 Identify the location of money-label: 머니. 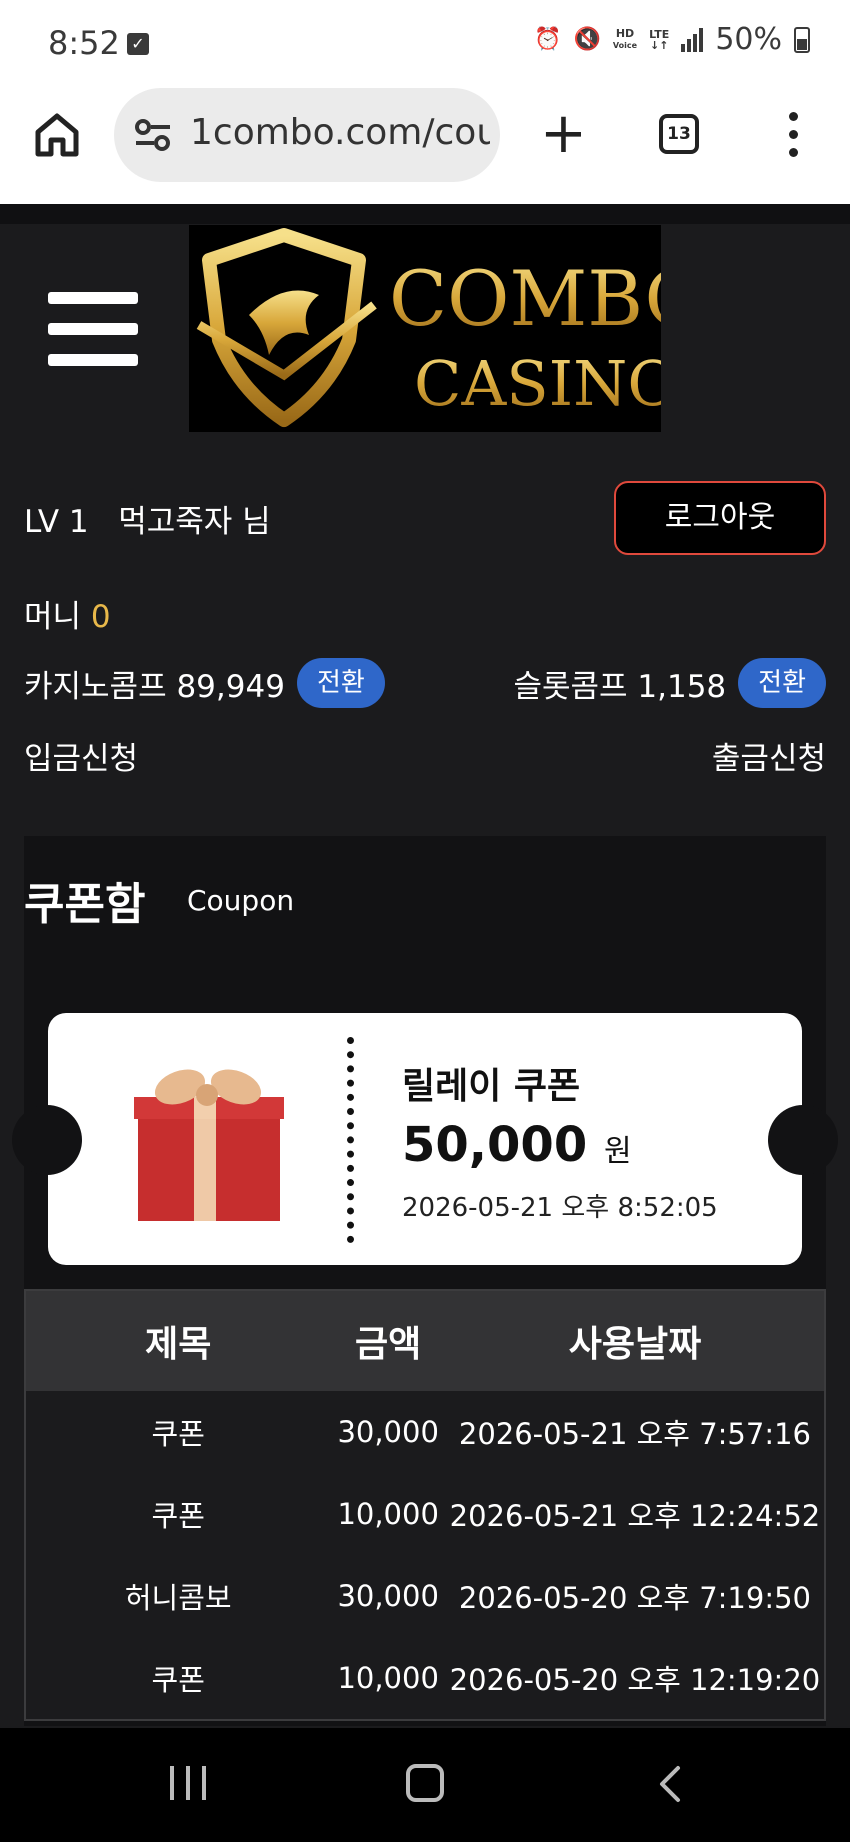
(53, 617).